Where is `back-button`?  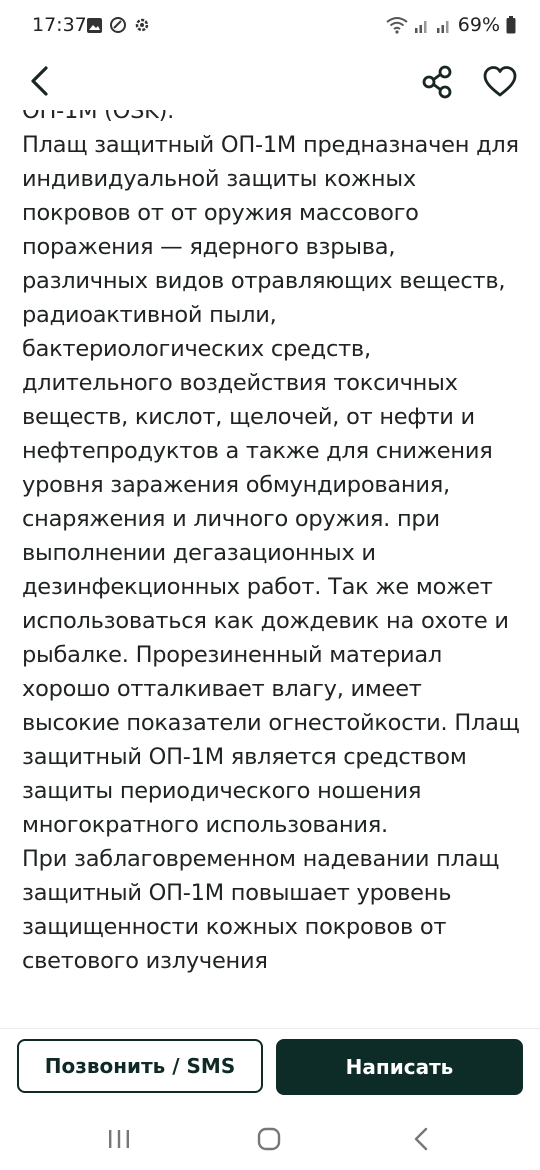 back-button is located at coordinates (42, 81).